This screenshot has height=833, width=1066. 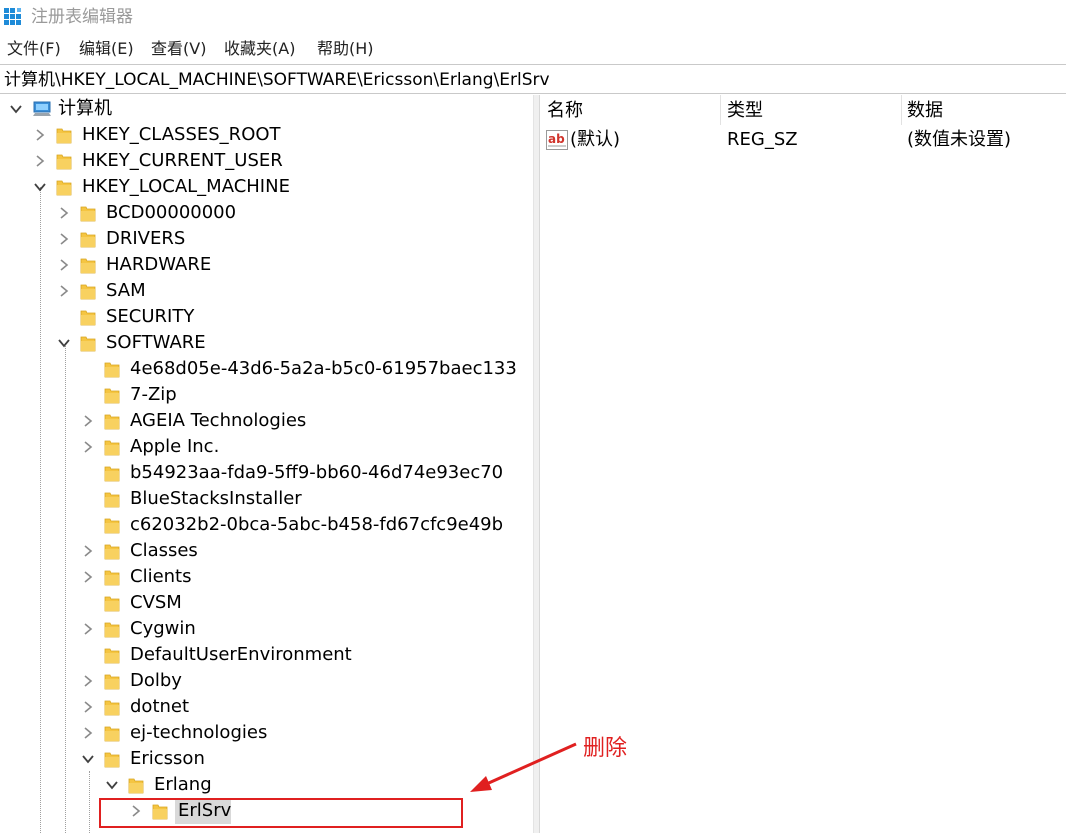 I want to click on tree-item-key: SOFTWARE, so click(x=266, y=343).